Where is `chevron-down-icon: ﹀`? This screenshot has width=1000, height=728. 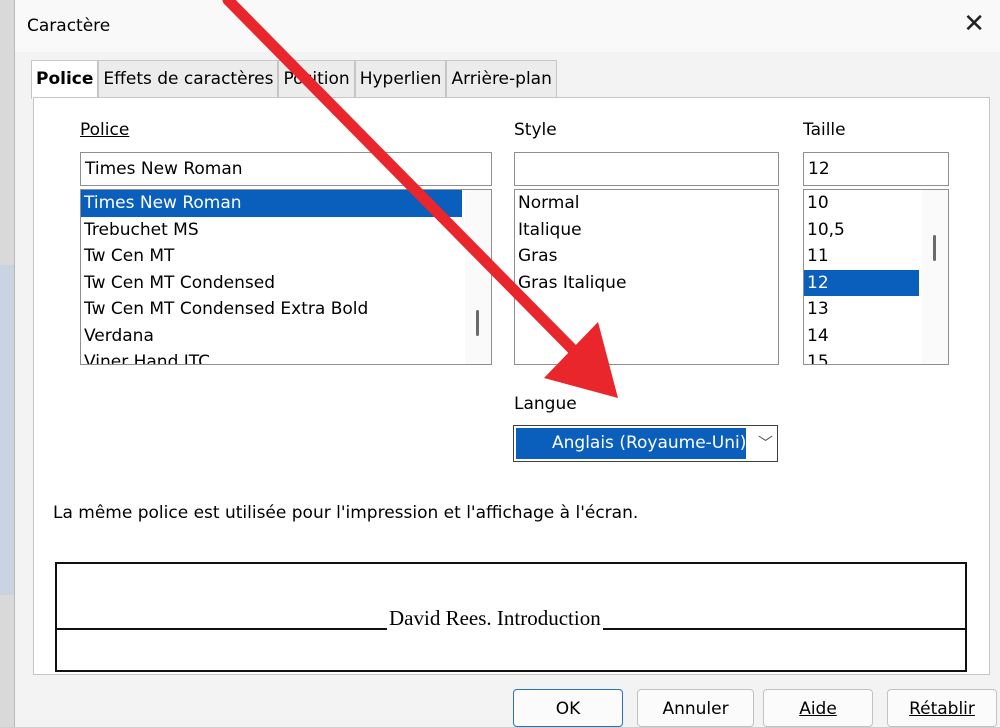 chevron-down-icon: ﹀ is located at coordinates (765, 442).